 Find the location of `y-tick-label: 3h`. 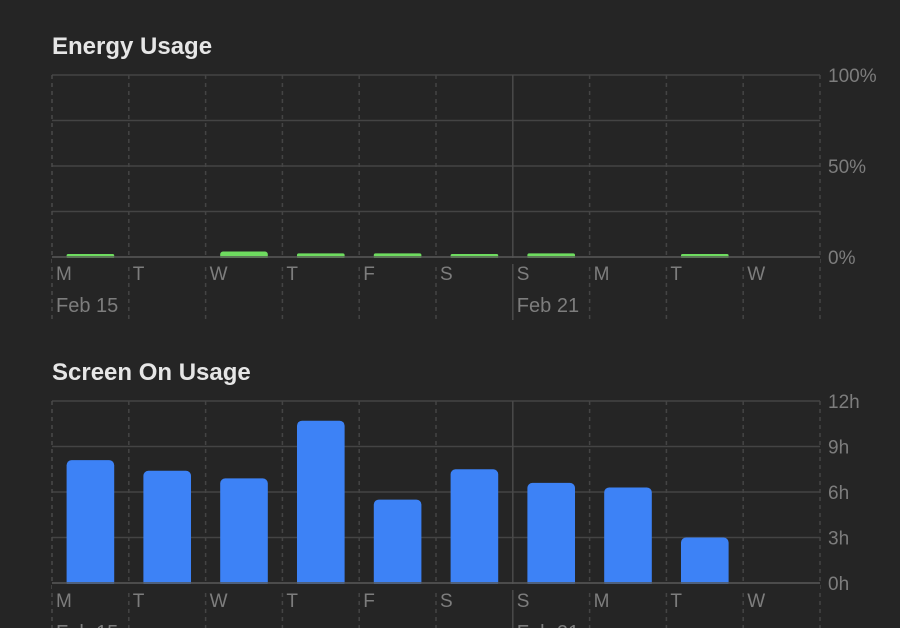

y-tick-label: 3h is located at coordinates (838, 539).